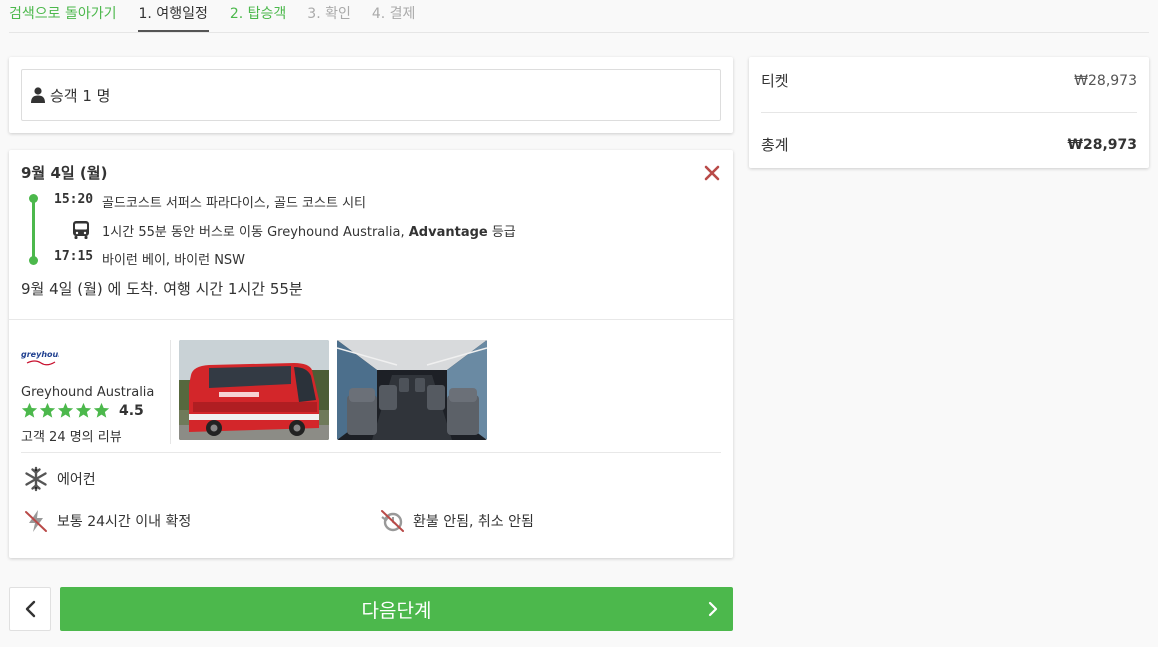 The width and height of the screenshot is (1158, 647). Describe the element at coordinates (64, 173) in the screenshot. I see `trip-date: 9월 4일 (월)` at that location.